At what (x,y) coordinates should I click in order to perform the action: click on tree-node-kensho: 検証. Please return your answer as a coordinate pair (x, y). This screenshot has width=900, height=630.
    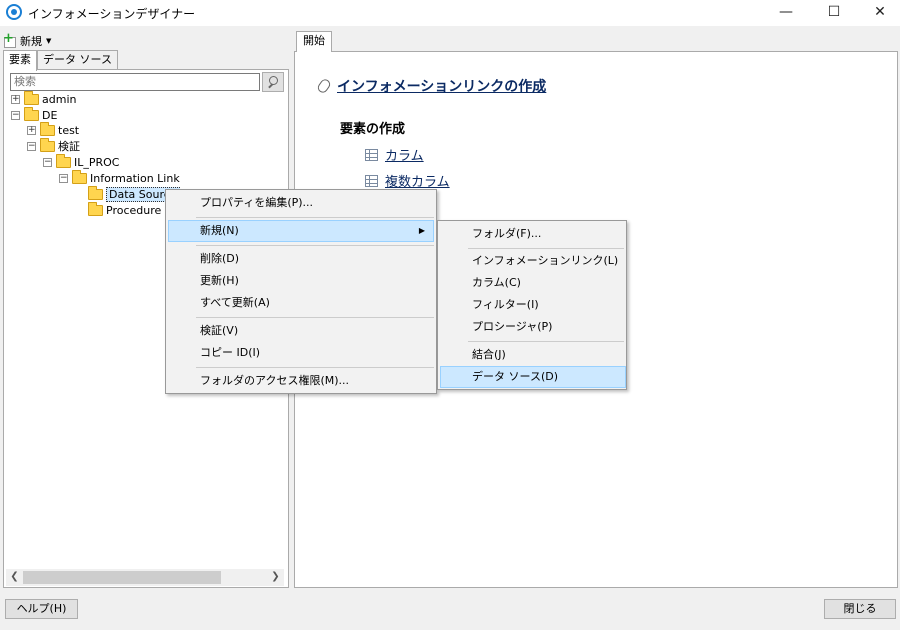
    Looking at the image, I should click on (60, 145).